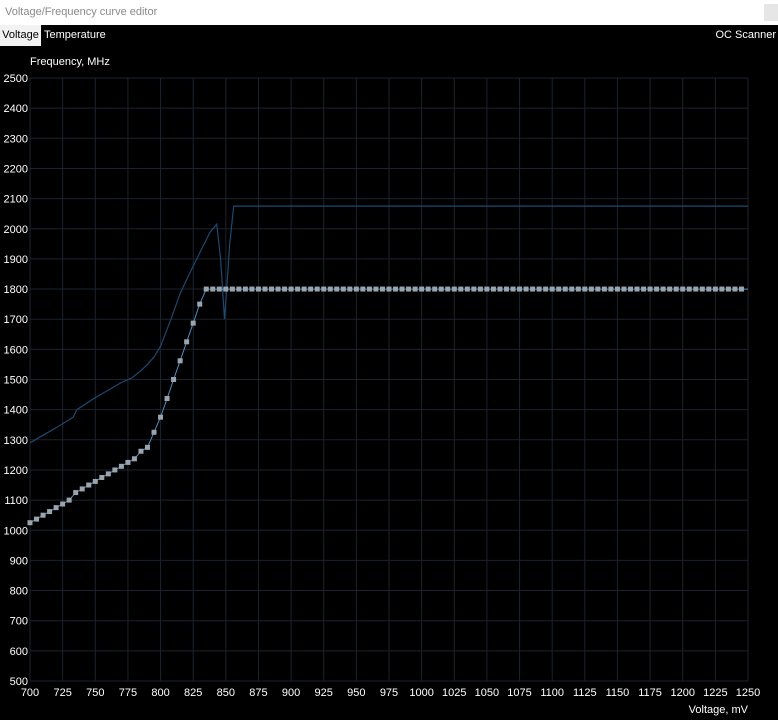 The height and width of the screenshot is (720, 778). I want to click on window-control-button, so click(771, 12).